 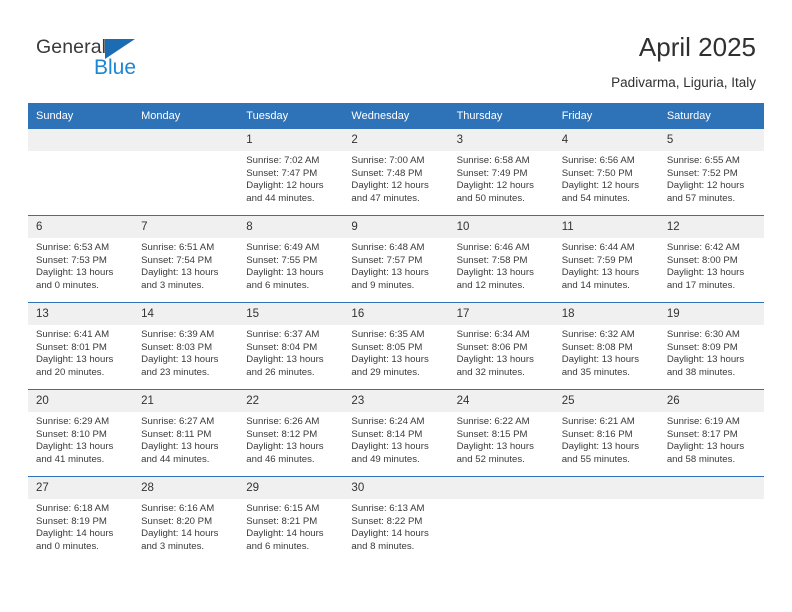 What do you see at coordinates (701, 198) in the screenshot?
I see `day-daylight2-text: and 57 minutes.` at bounding box center [701, 198].